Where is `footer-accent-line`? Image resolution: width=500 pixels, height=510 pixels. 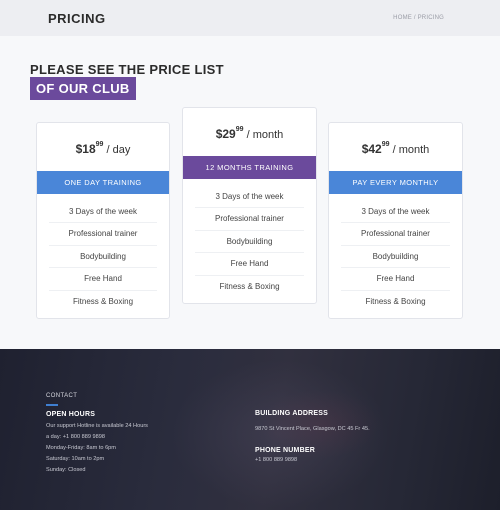
footer-accent-line is located at coordinates (52, 405).